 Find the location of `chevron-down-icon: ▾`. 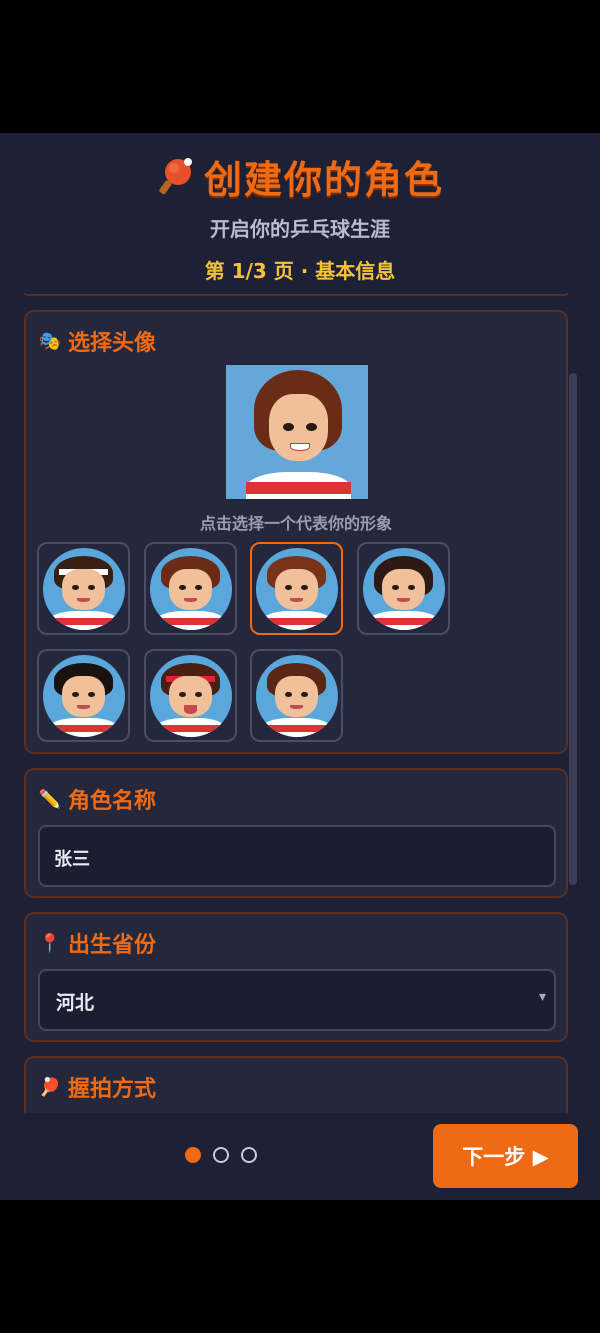

chevron-down-icon: ▾ is located at coordinates (542, 997).